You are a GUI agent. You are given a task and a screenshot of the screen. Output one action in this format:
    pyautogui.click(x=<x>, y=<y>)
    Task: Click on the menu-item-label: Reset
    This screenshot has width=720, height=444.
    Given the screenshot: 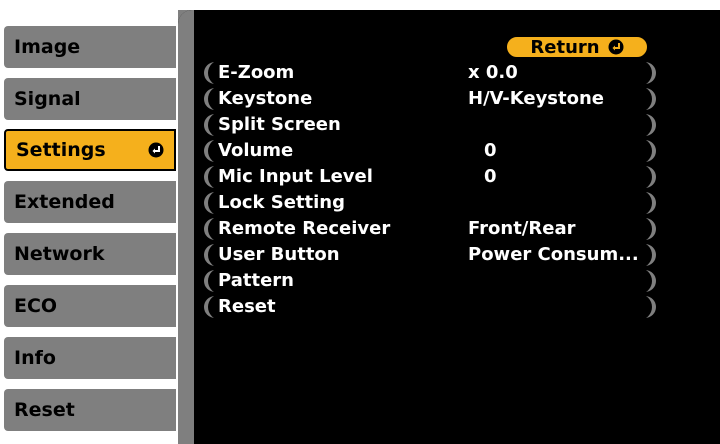 What is the action you would take?
    pyautogui.click(x=247, y=306)
    